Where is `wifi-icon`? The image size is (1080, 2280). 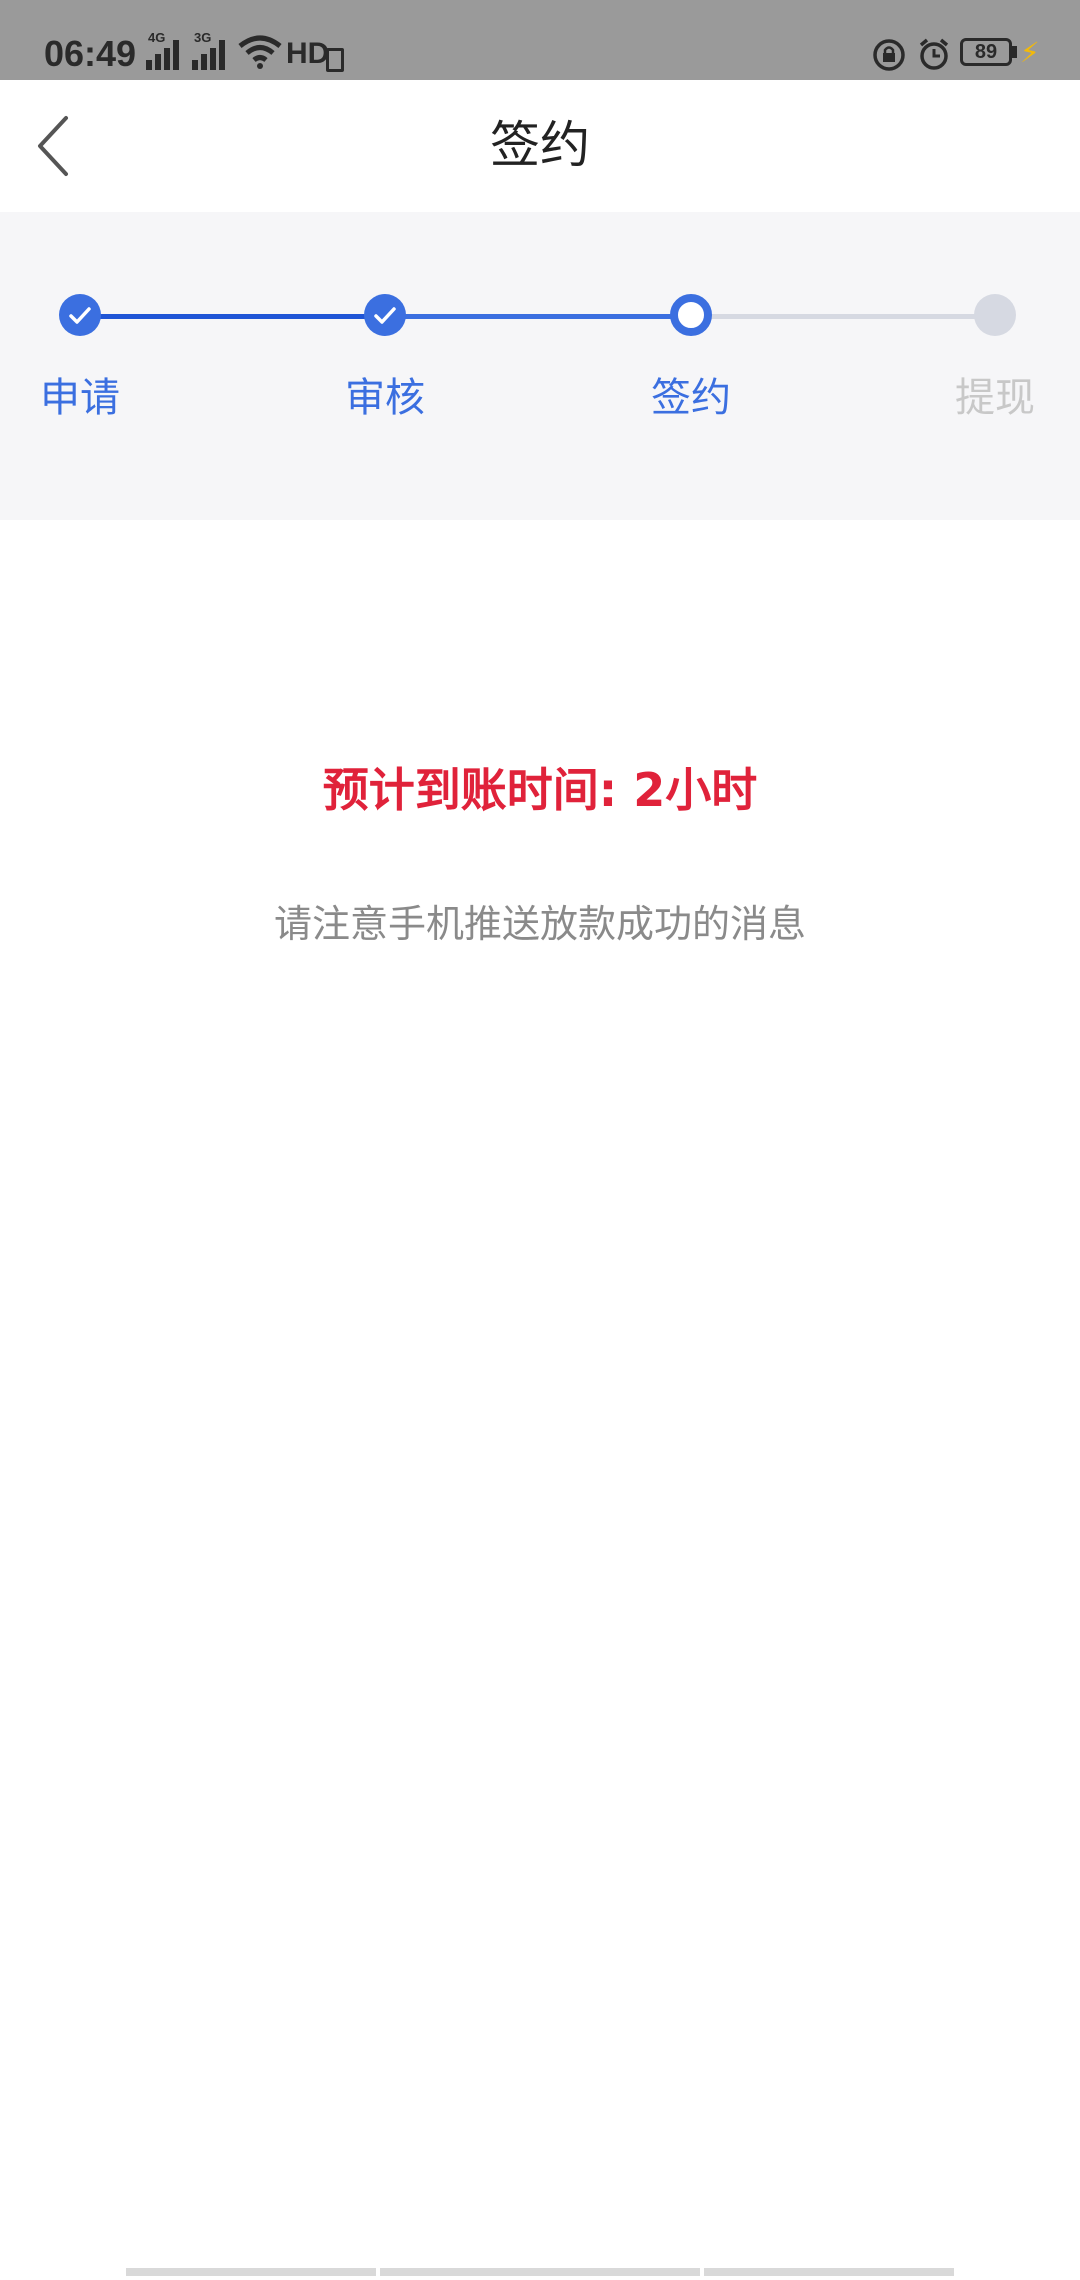
wifi-icon is located at coordinates (260, 52).